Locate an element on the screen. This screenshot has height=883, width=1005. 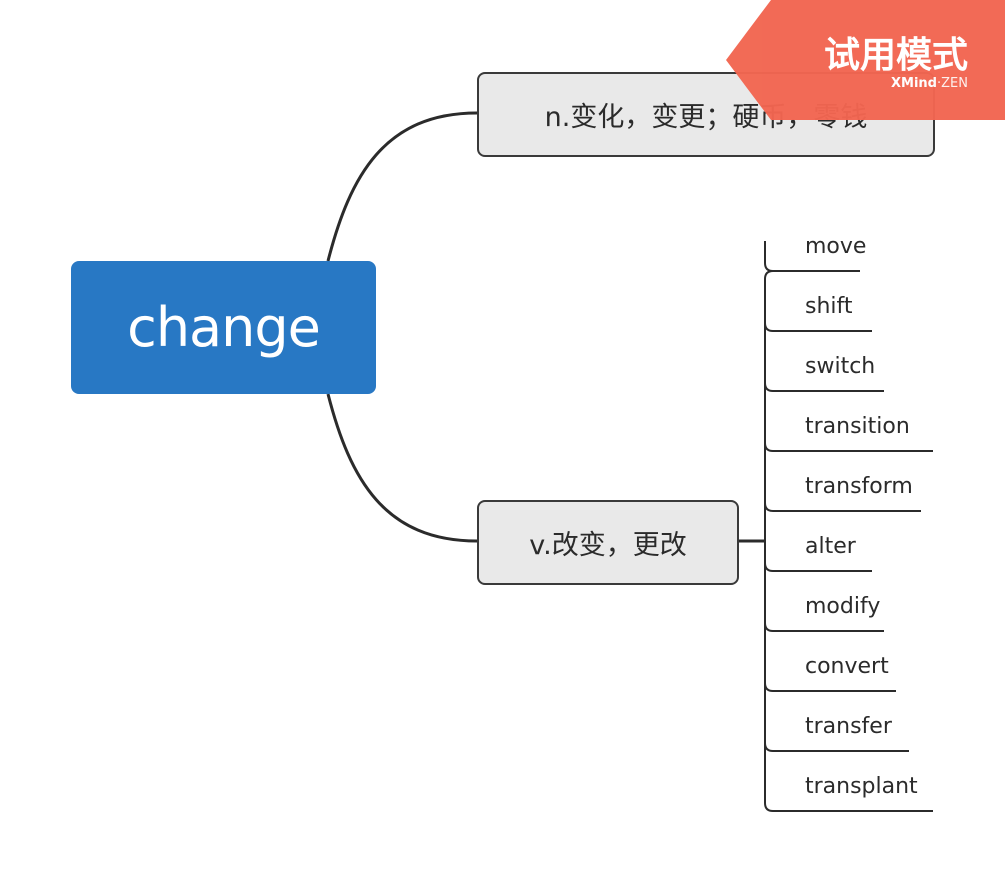
trial-mode-badge: 试用模式 XMind·ZEN is located at coordinates (865, 60).